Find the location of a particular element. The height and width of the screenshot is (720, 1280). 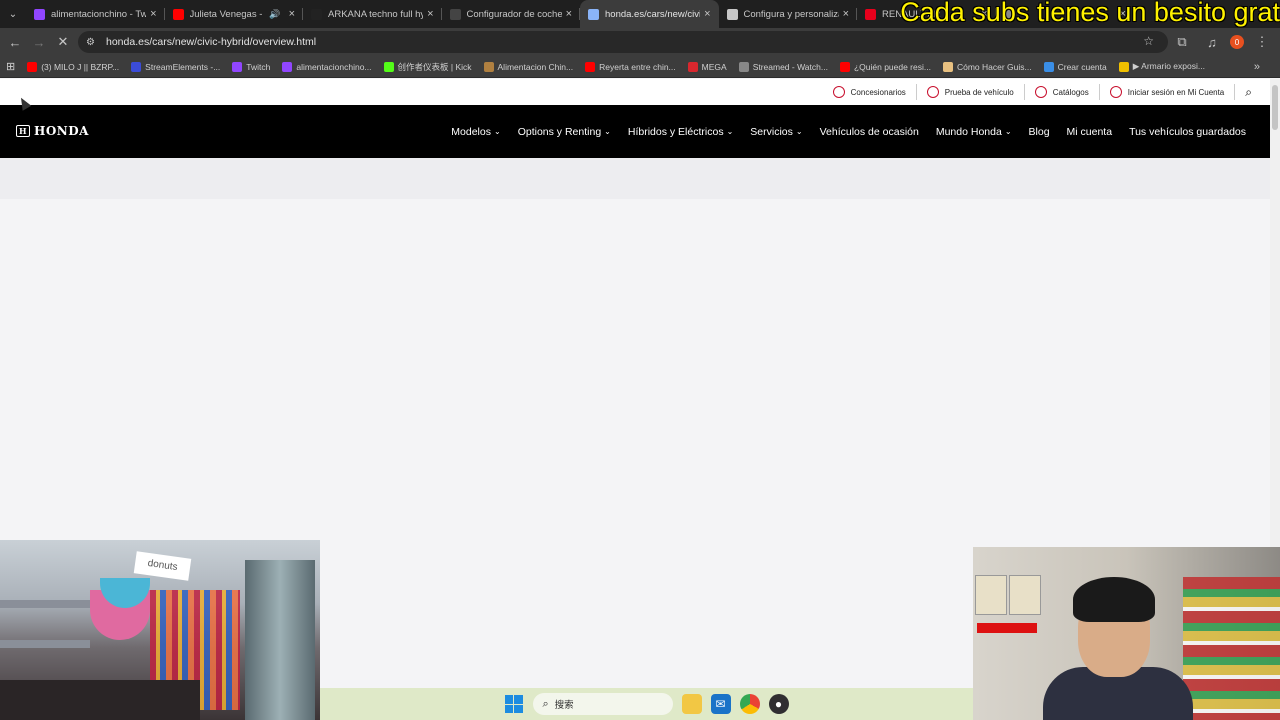

nav-item: Blog is located at coordinates (1039, 132).